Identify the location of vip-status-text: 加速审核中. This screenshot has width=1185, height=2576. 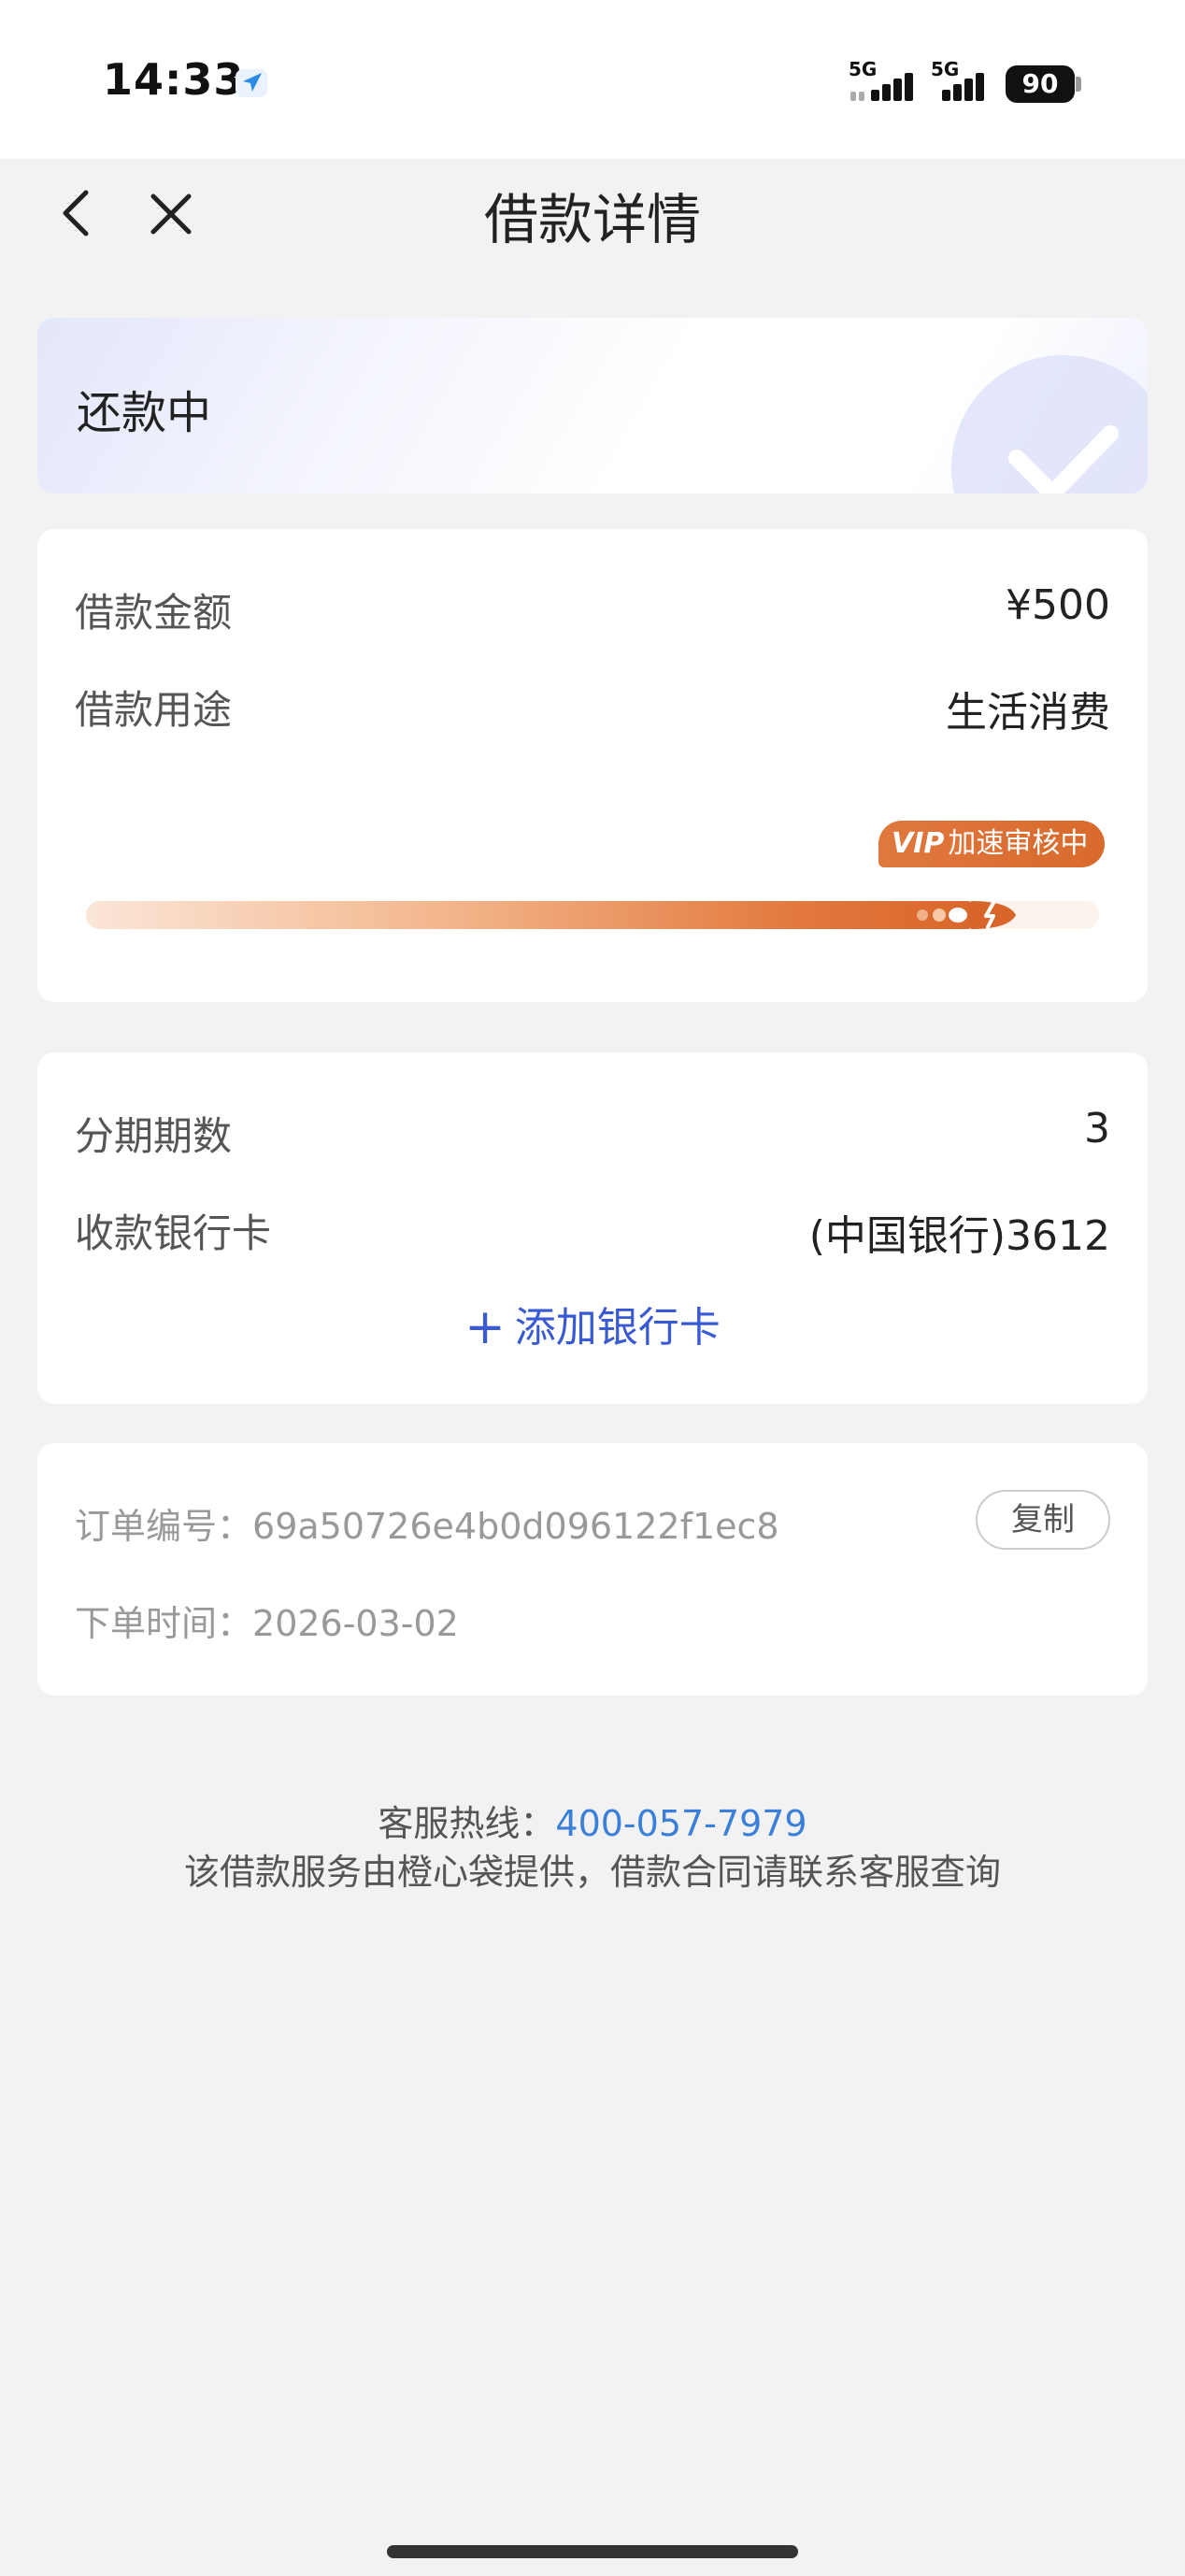
(1019, 843).